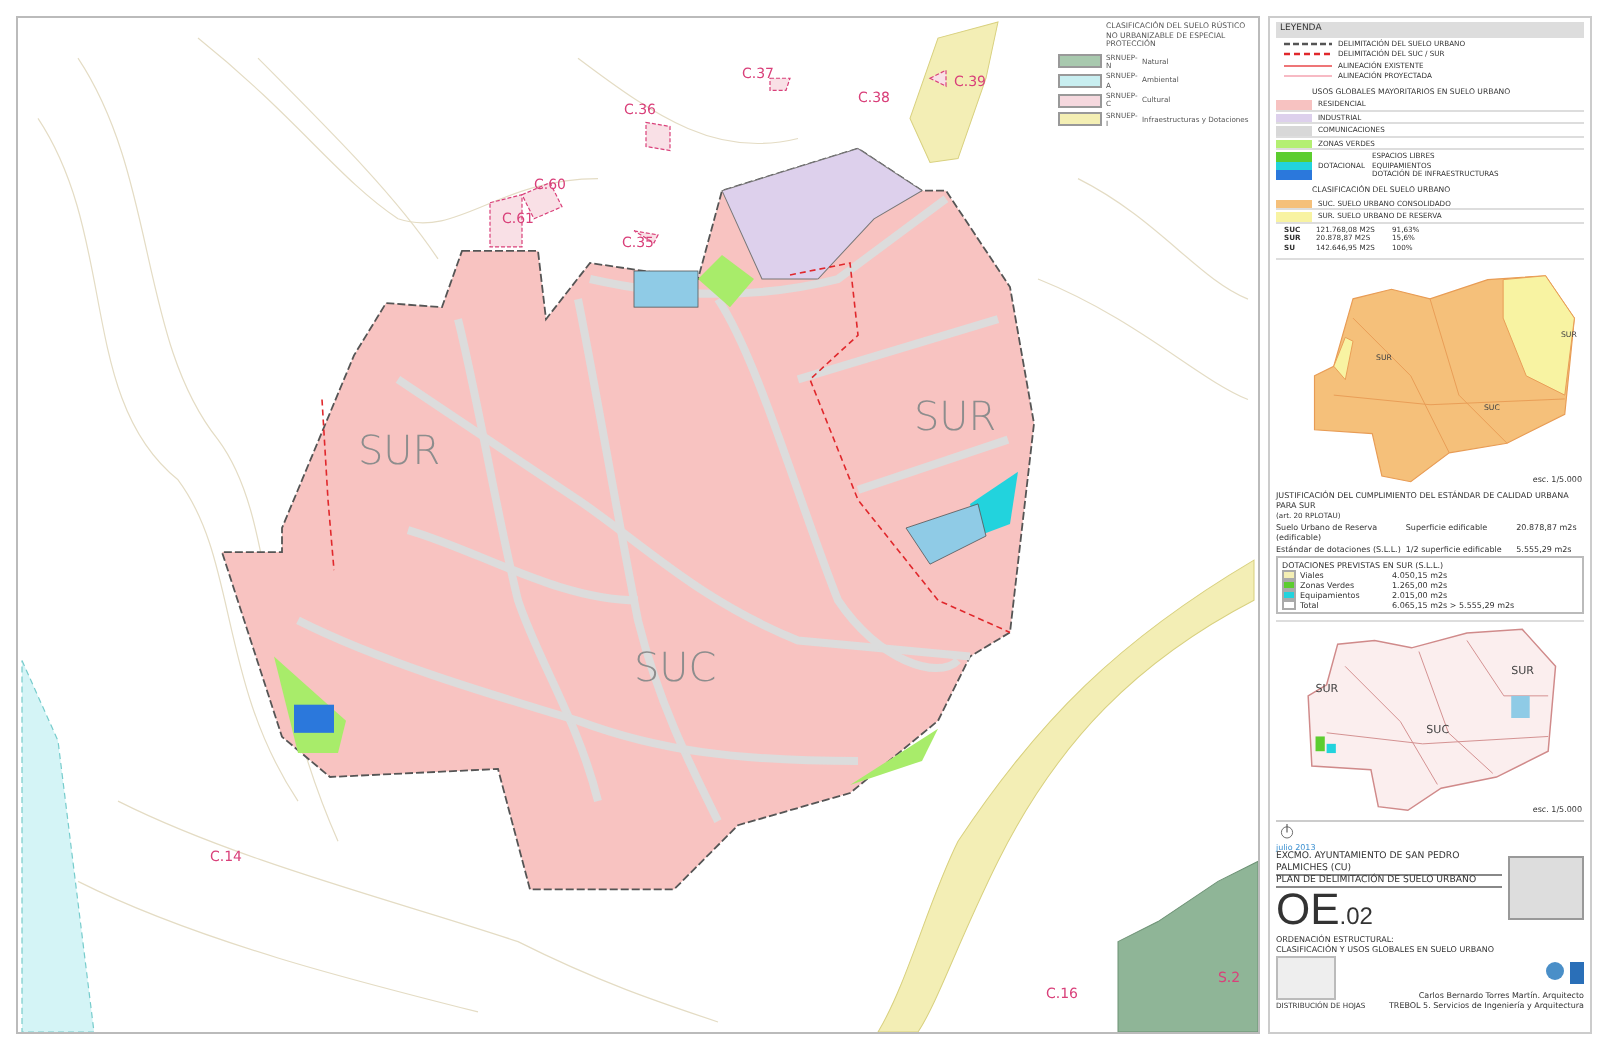 The height and width of the screenshot is (1046, 1600). Describe the element at coordinates (1356, 916) in the screenshot. I see `sheet-number: .02` at that location.